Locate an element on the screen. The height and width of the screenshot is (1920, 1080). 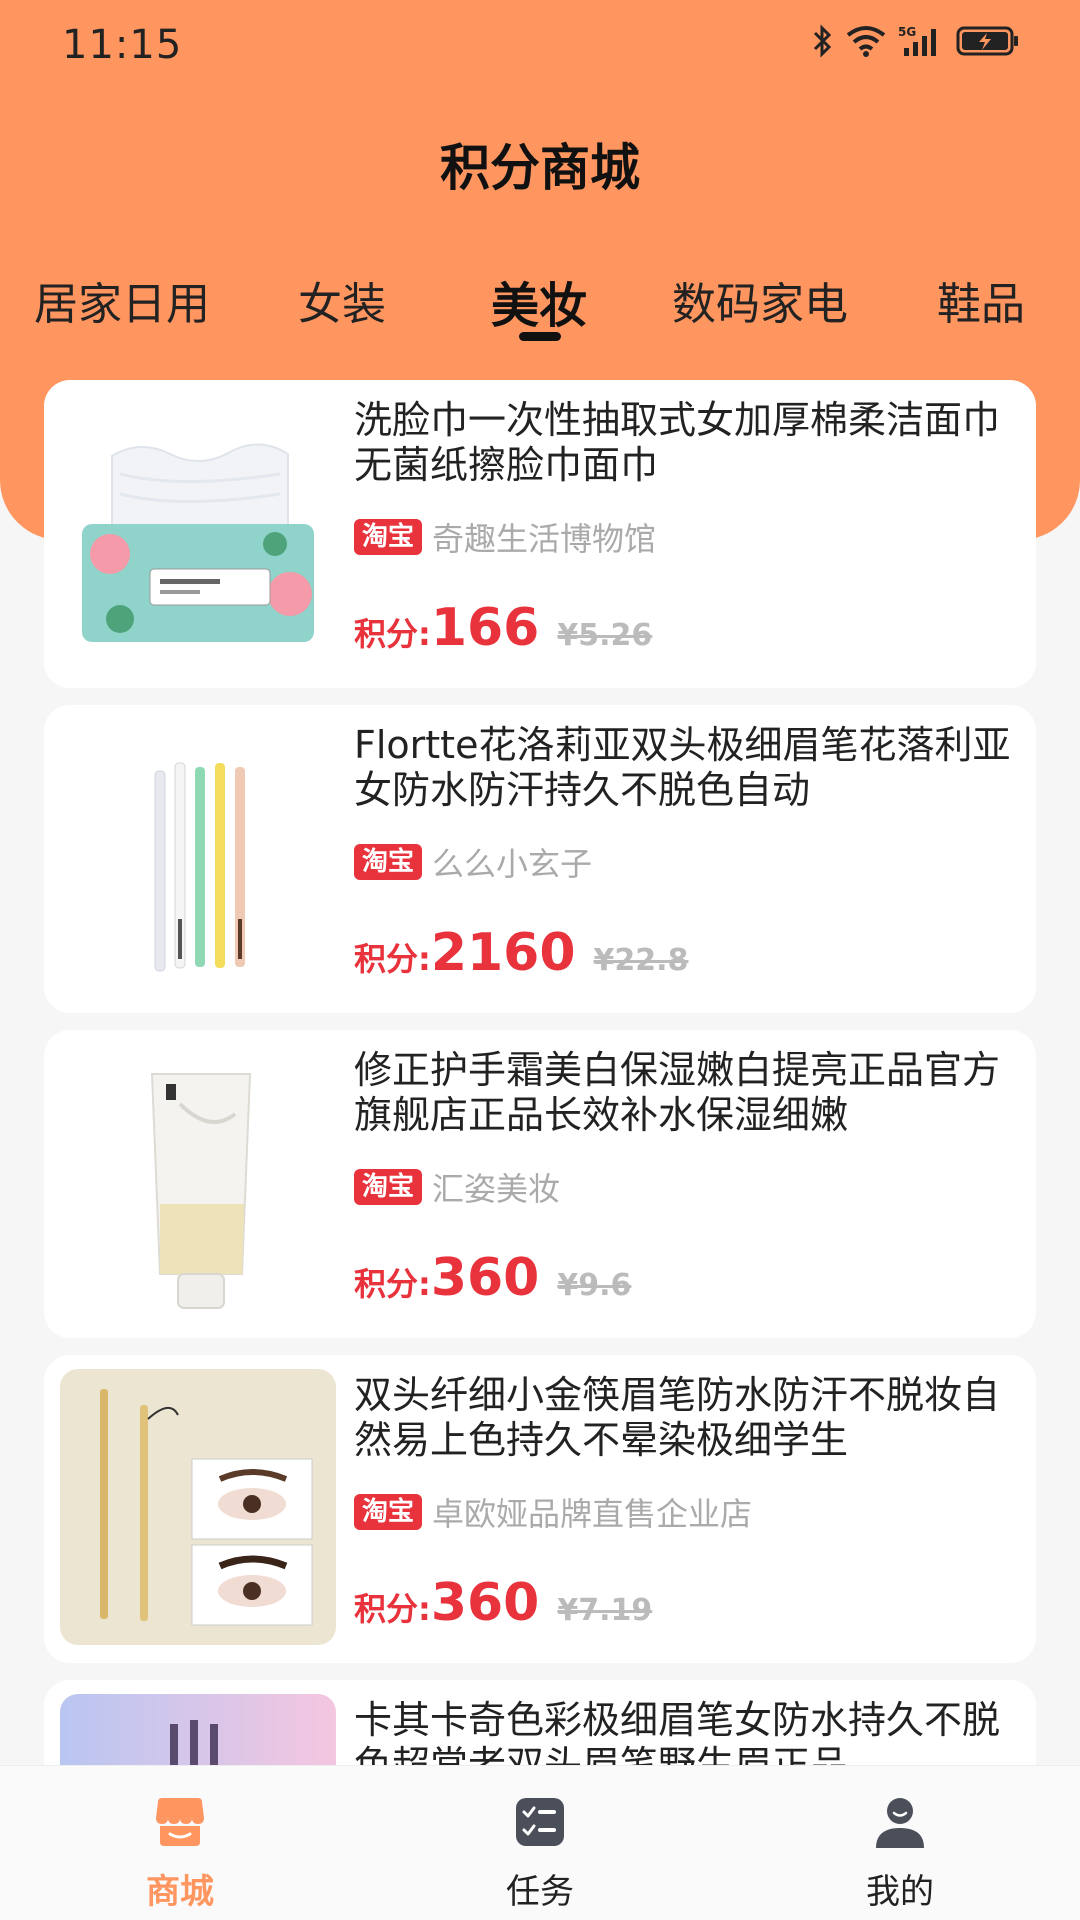
price-row: 积分: 2160 ¥22.8 is located at coordinates (521, 953).